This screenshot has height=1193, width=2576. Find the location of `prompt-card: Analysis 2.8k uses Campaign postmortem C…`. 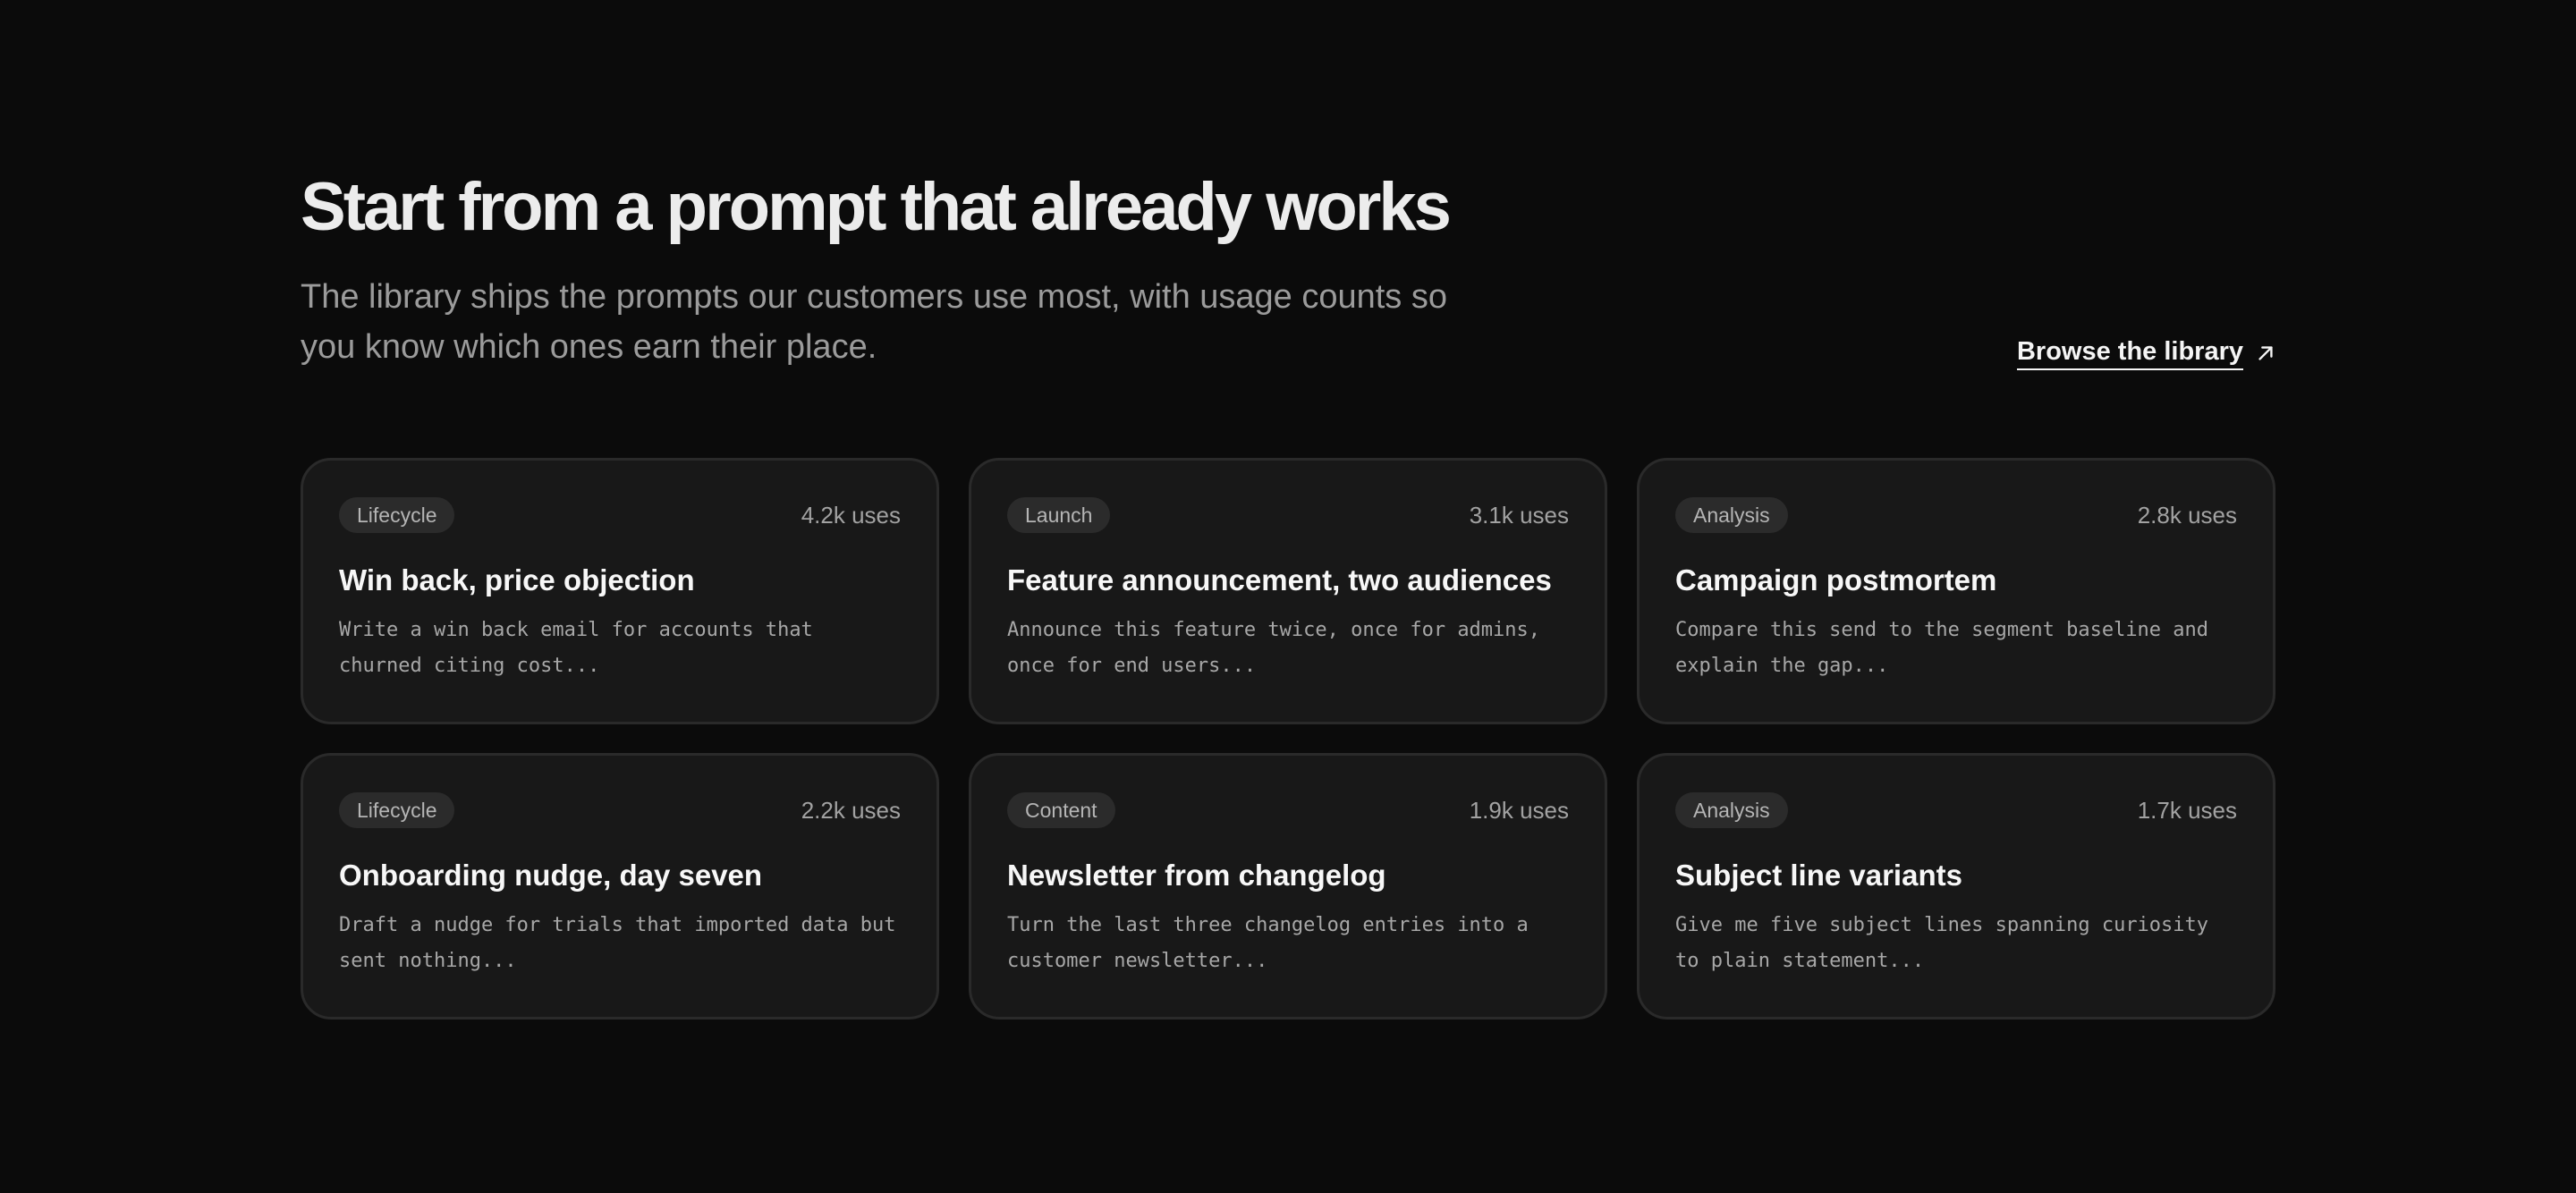

prompt-card: Analysis 2.8k uses Campaign postmortem C… is located at coordinates (1956, 591).